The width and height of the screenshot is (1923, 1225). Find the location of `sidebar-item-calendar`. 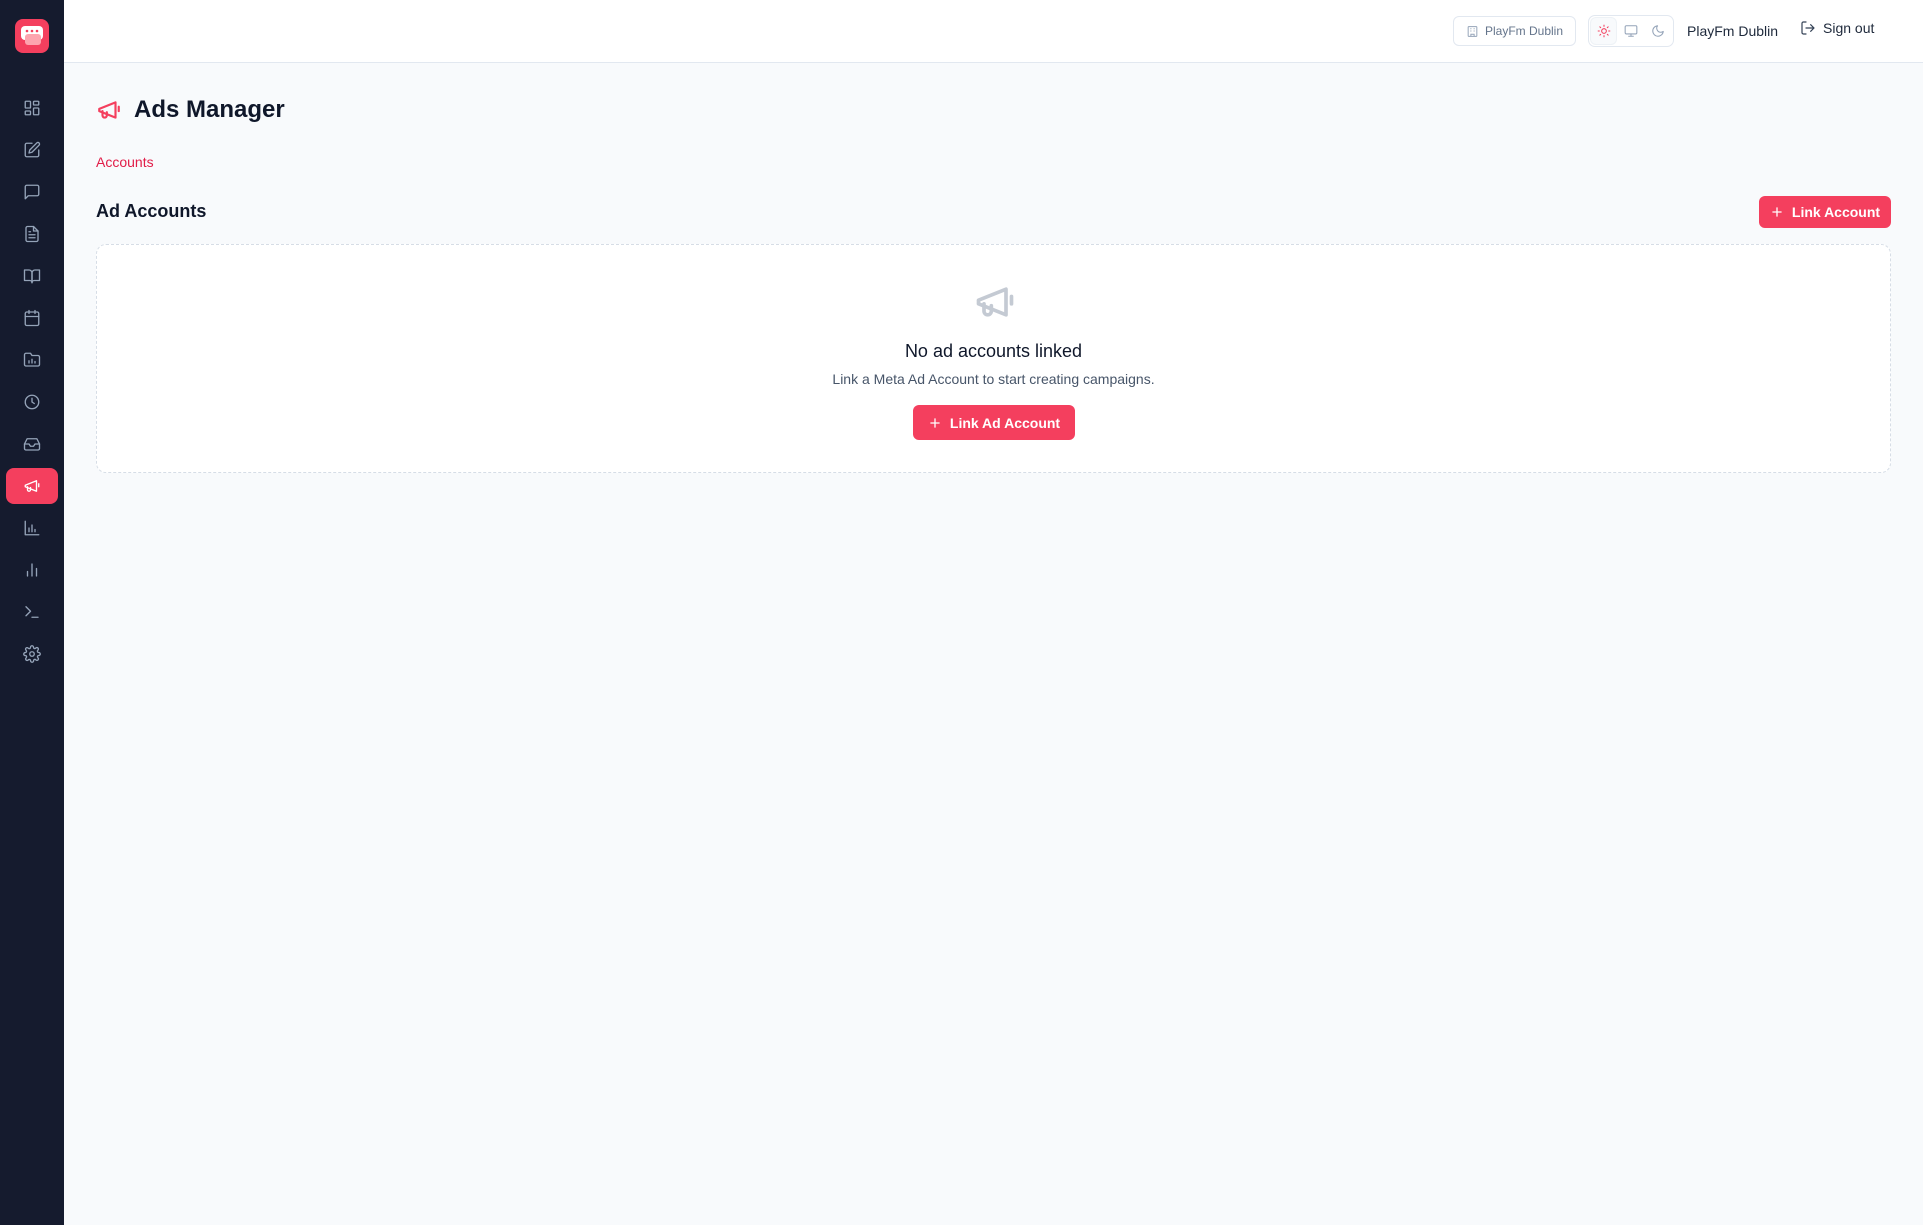

sidebar-item-calendar is located at coordinates (32, 318).